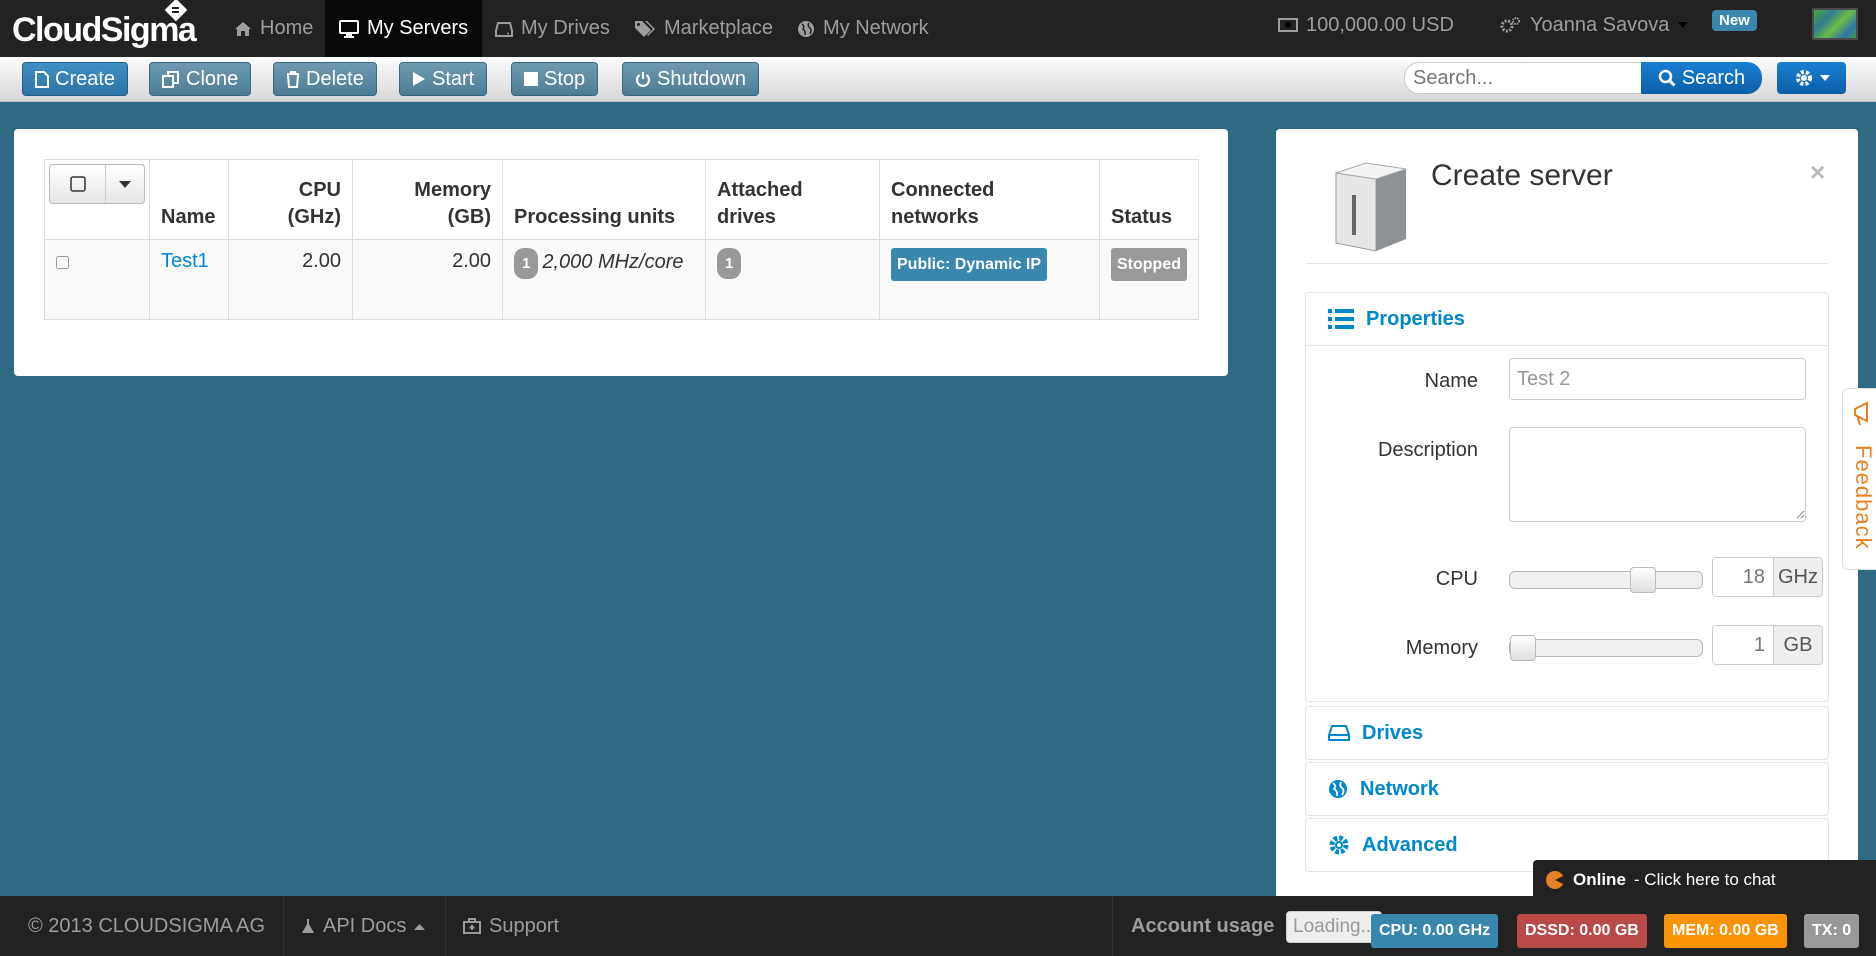 The height and width of the screenshot is (956, 1876). What do you see at coordinates (319, 190) in the screenshot?
I see `column-header-cpu-line1: CPU` at bounding box center [319, 190].